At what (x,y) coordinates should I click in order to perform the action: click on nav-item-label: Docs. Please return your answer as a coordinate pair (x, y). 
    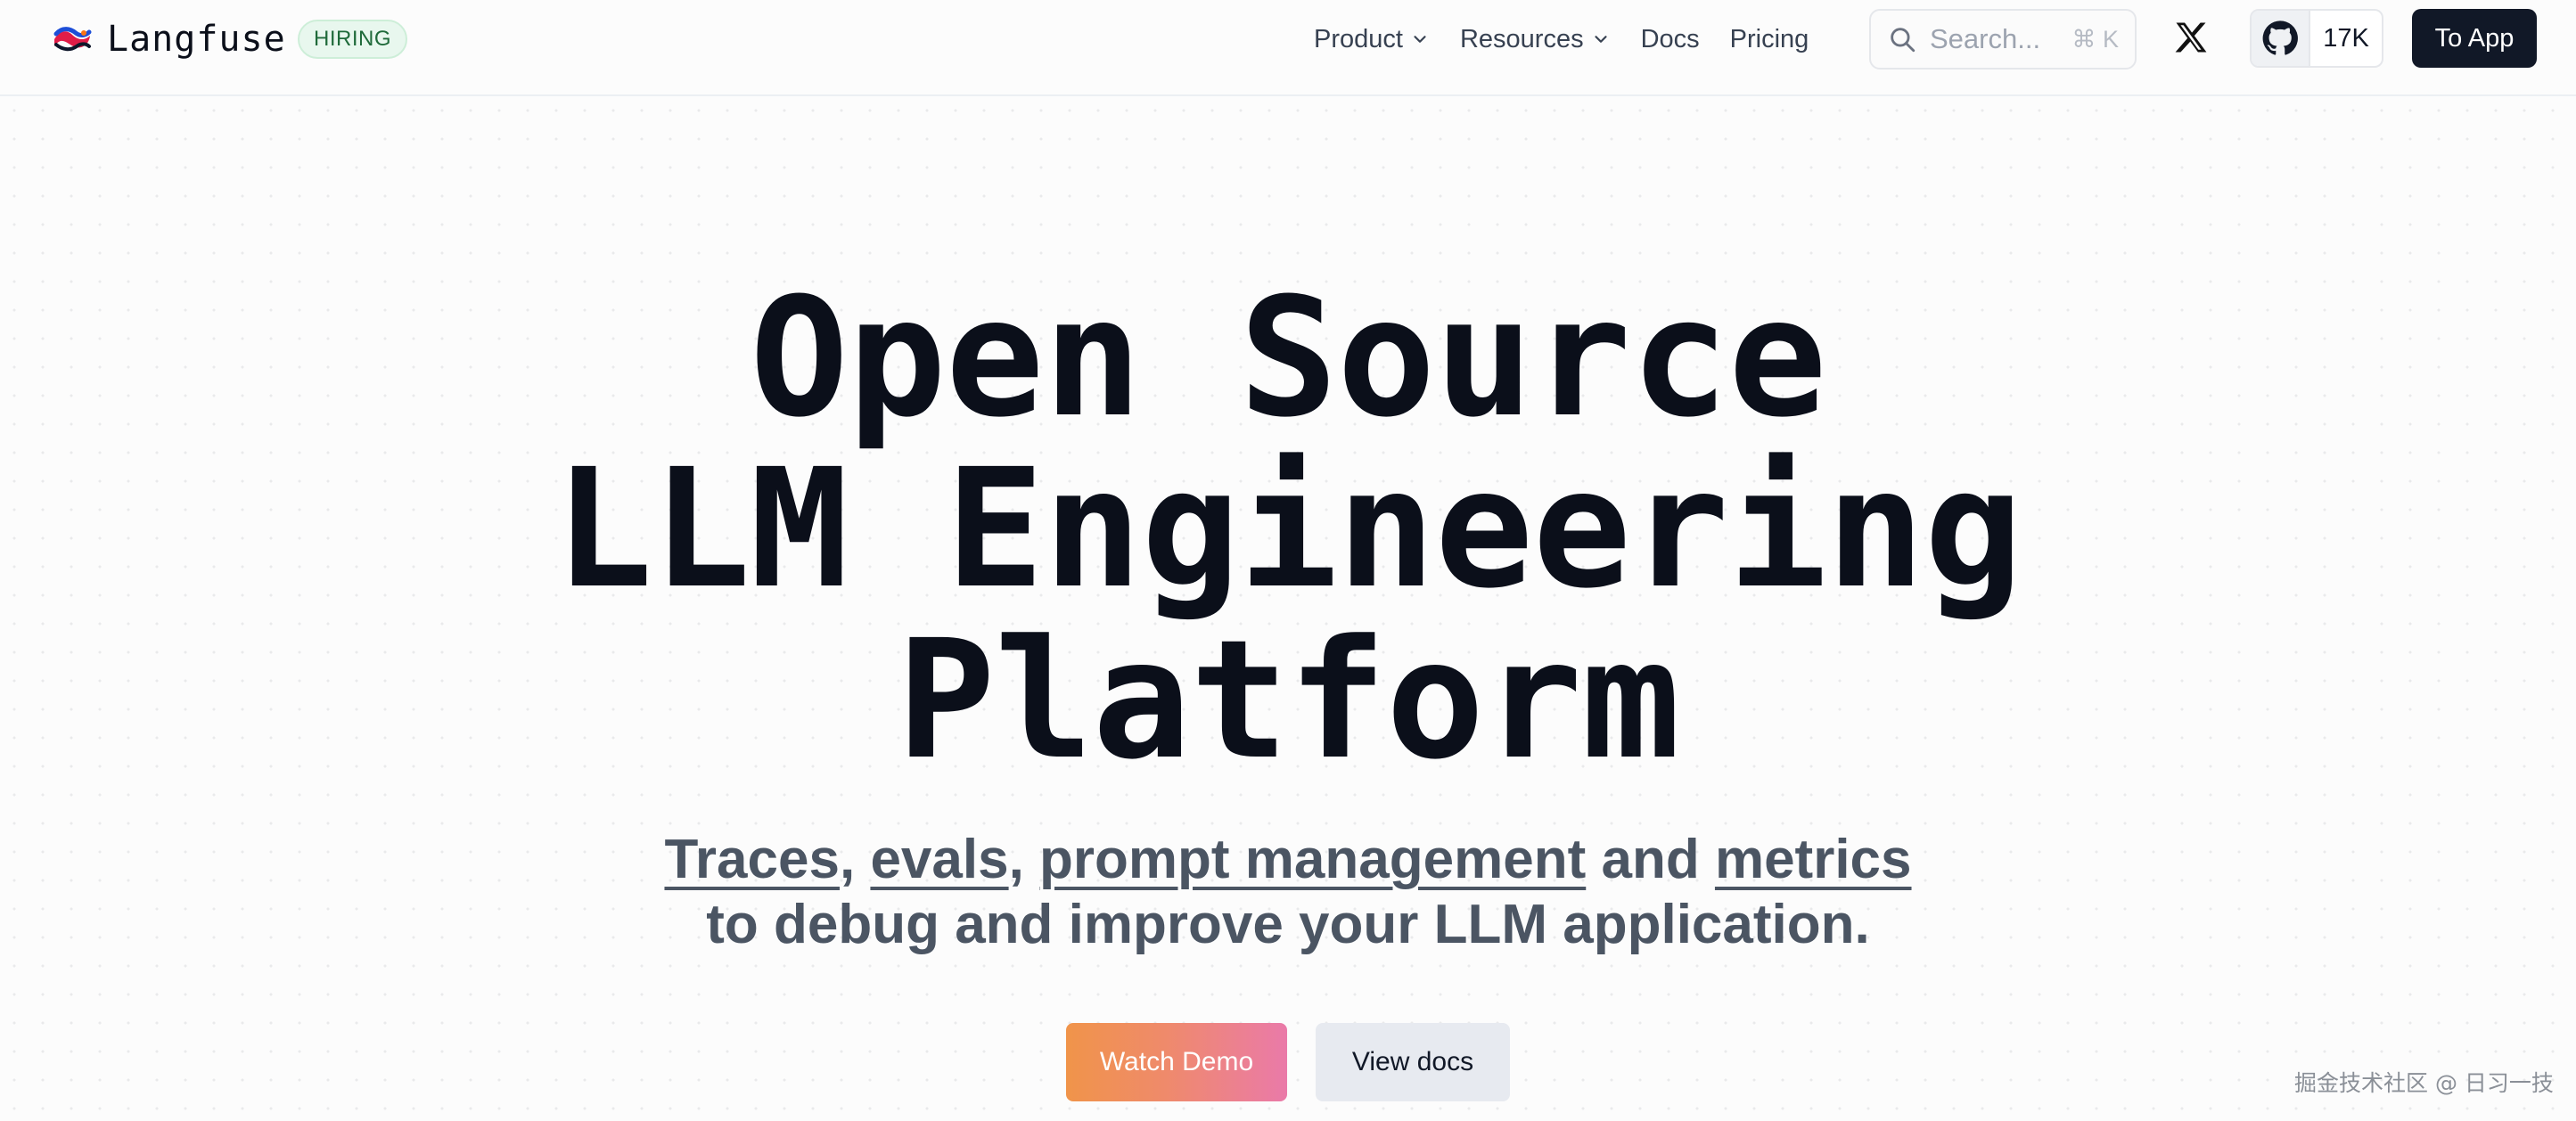
    Looking at the image, I should click on (1670, 39).